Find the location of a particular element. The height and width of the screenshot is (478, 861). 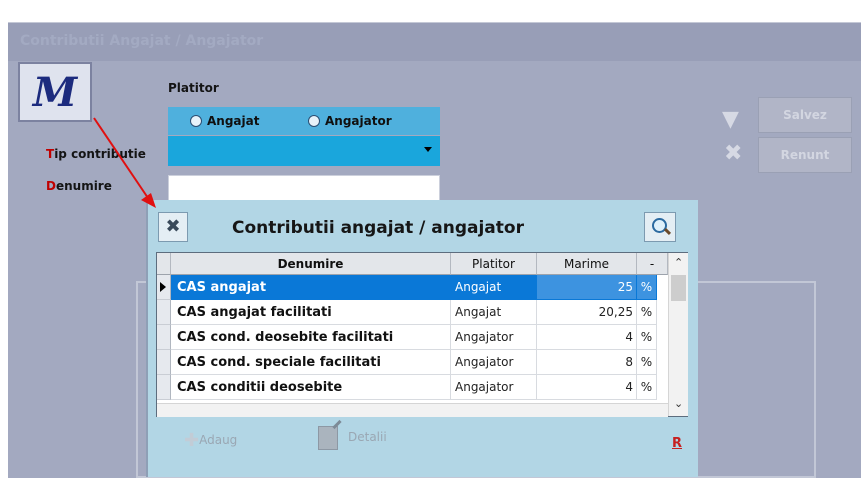

r-link: R is located at coordinates (677, 443).